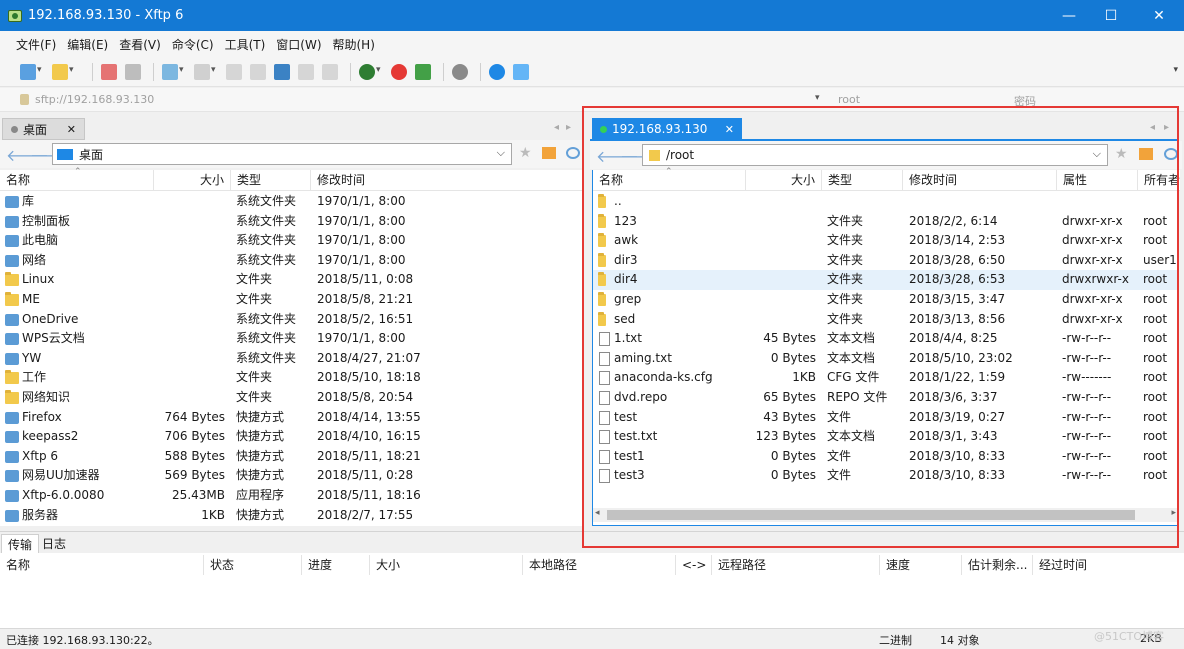 This screenshot has width=1184, height=649. Describe the element at coordinates (1159, 180) in the screenshot. I see `col-owner: 所有者` at that location.